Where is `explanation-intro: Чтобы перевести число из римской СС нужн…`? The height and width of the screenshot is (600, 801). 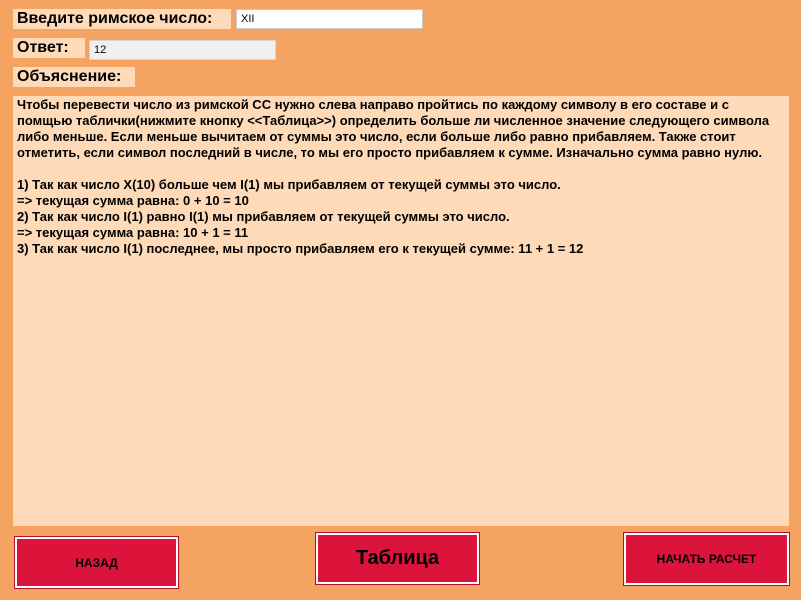 explanation-intro: Чтобы перевести число из римской СС нужн… is located at coordinates (393, 128).